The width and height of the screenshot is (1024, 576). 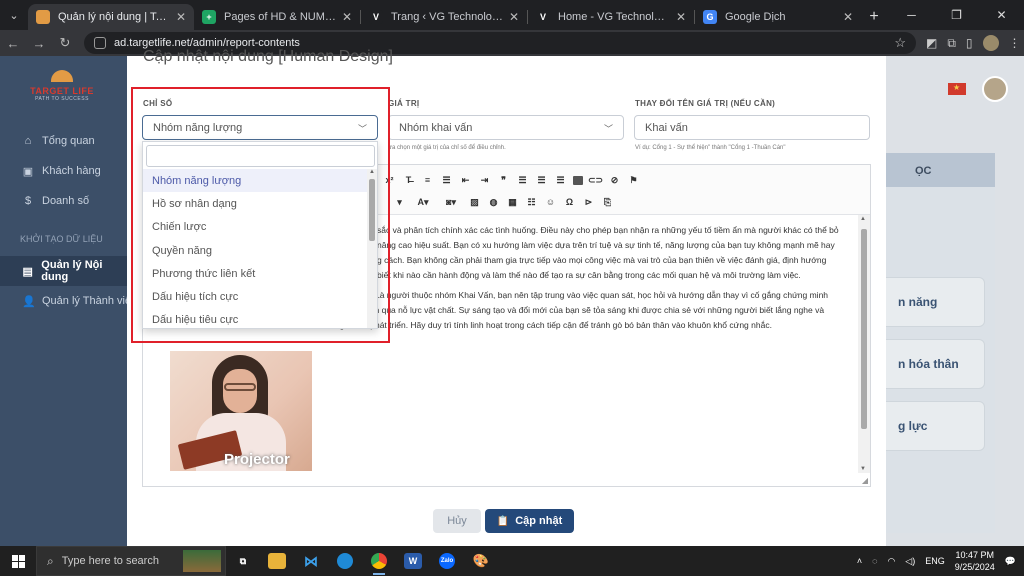 I want to click on system-tray: ˄ ◌ ◠ ◁) ENG 10:47 PM 9/25/2024 💬, so click(x=940, y=561).